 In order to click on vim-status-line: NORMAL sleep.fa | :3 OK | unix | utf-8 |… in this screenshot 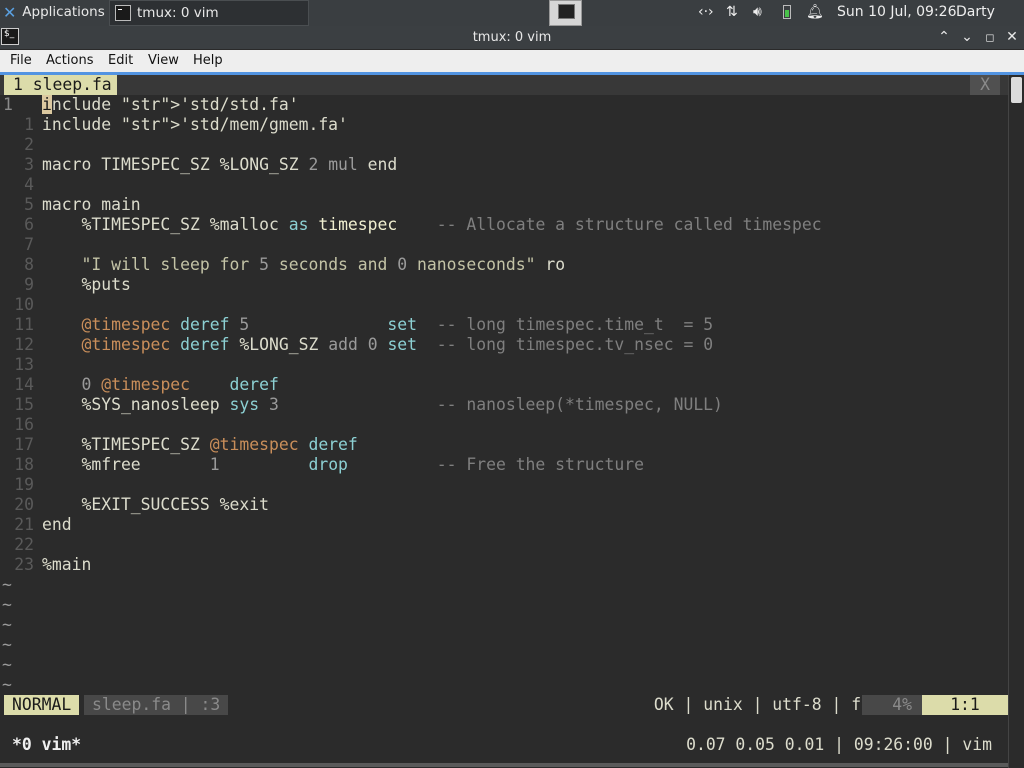, I will do `click(504, 705)`.